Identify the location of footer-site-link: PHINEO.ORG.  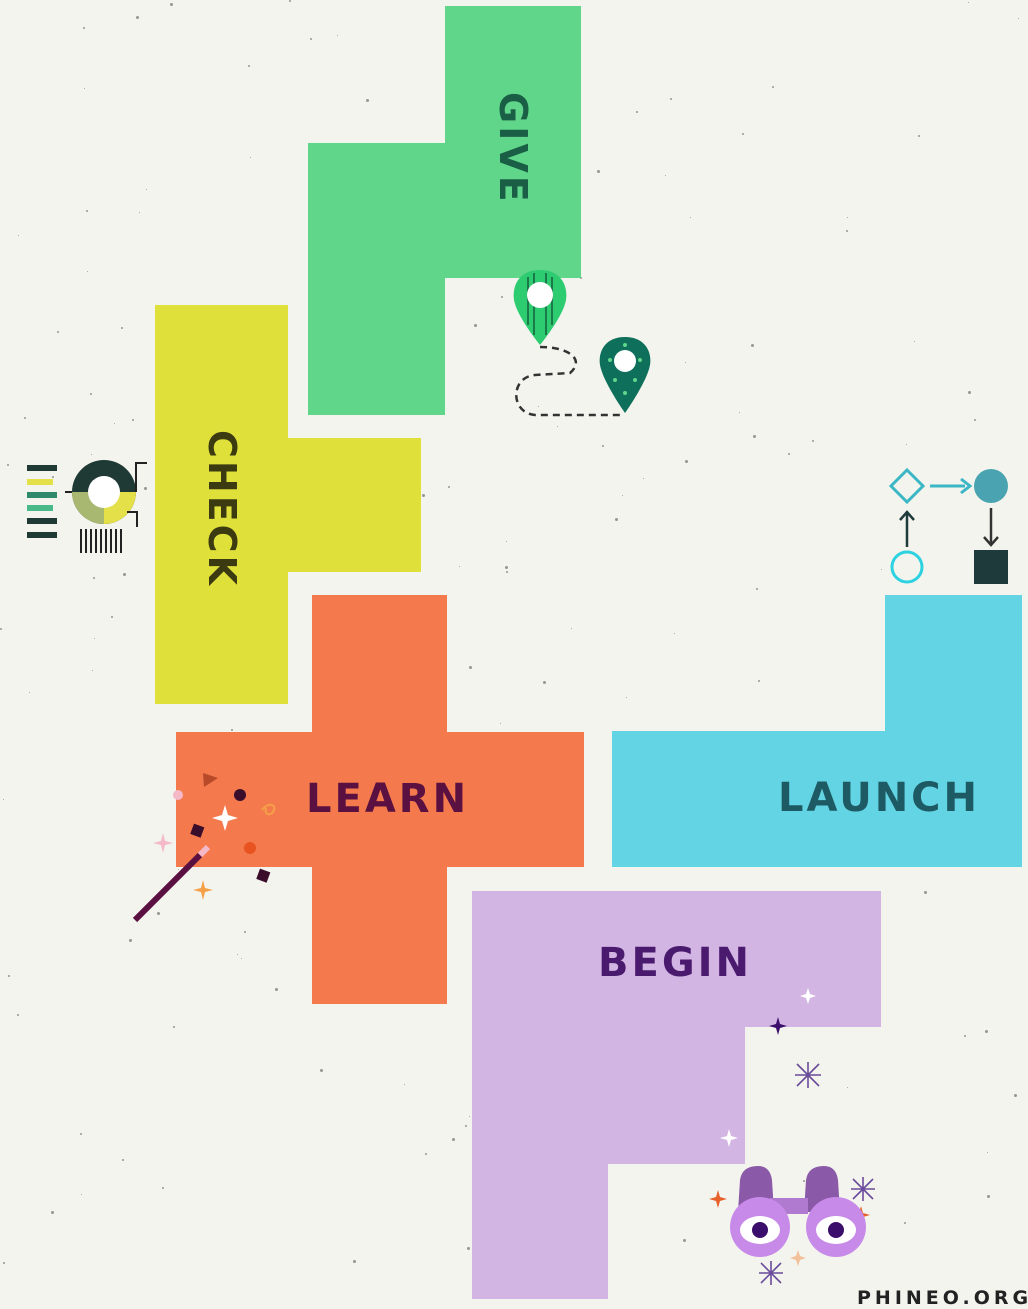
(942, 1298).